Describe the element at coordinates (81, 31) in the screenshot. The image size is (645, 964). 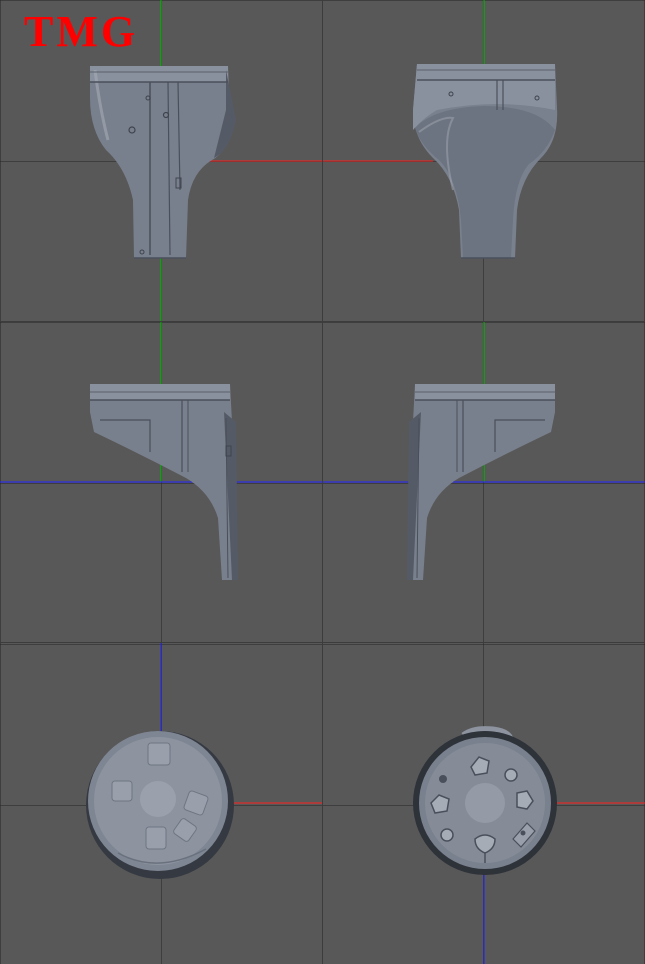
I see `tmg-logo: TMG` at that location.